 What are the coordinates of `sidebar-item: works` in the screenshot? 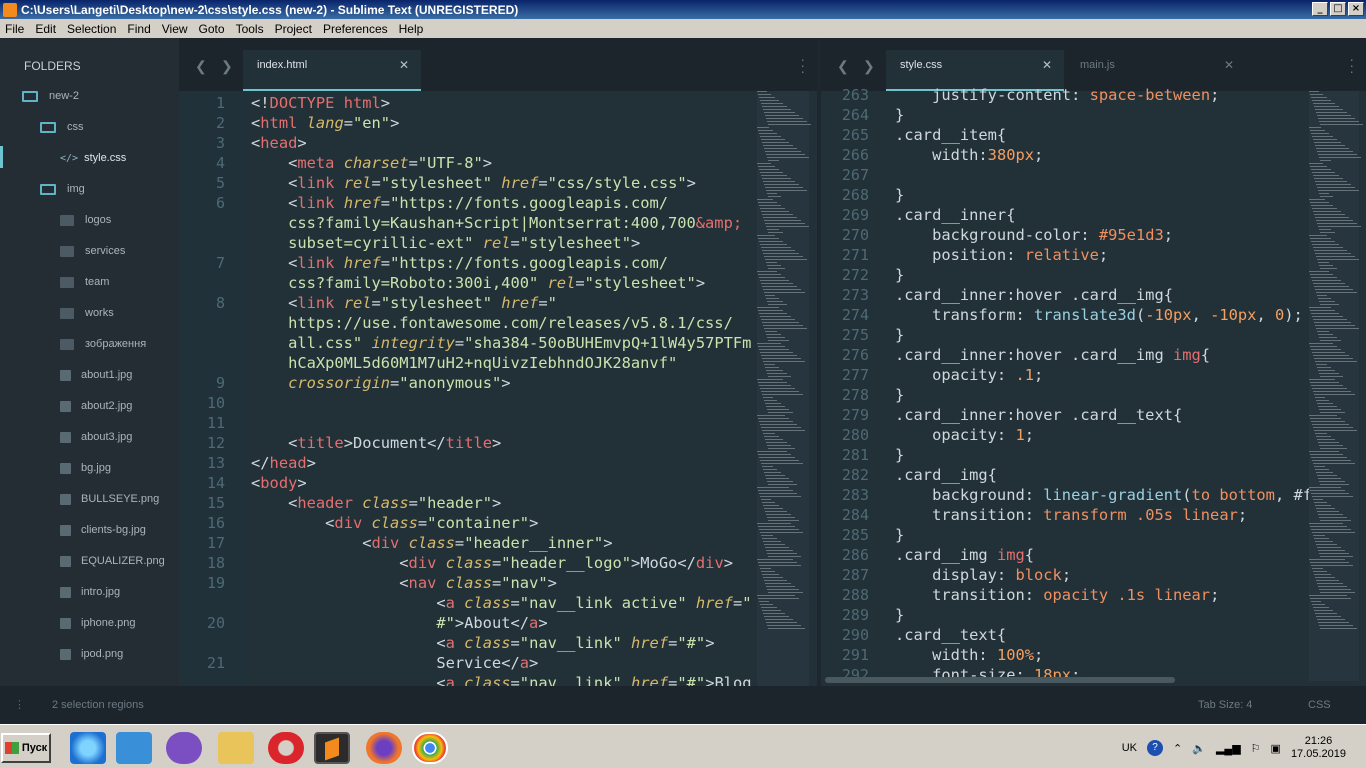 It's located at (87, 313).